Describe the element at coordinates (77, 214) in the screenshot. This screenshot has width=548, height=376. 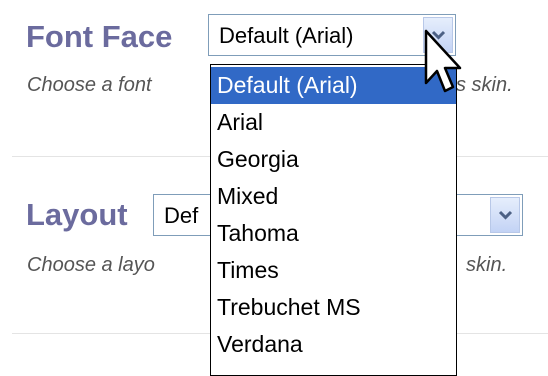
I see `layout-label: Layout` at that location.